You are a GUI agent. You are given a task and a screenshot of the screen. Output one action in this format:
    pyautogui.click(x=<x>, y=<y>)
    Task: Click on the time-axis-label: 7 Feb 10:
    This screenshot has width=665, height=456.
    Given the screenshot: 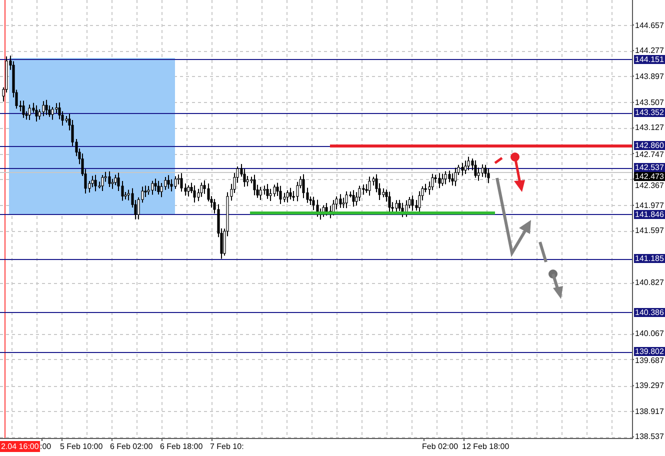 What is the action you would take?
    pyautogui.click(x=227, y=446)
    